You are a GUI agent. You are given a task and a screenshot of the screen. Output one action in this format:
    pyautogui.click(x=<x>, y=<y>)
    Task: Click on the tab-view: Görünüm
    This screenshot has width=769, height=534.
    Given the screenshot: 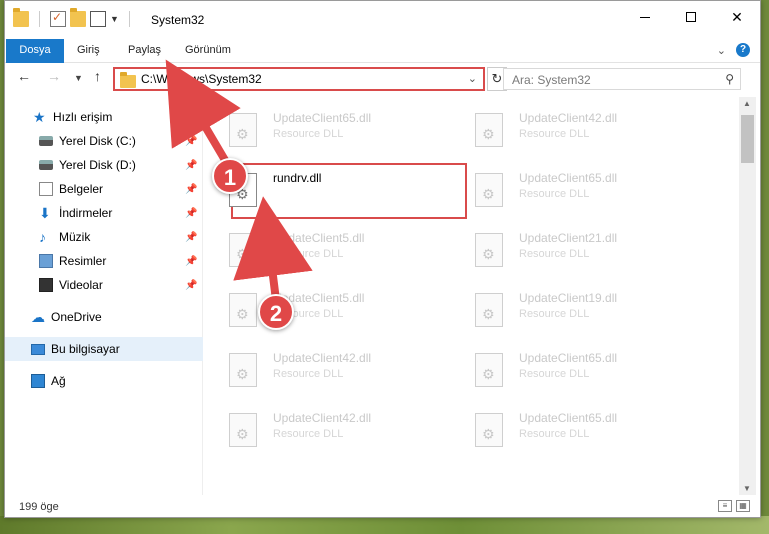 What is the action you would take?
    pyautogui.click(x=208, y=51)
    